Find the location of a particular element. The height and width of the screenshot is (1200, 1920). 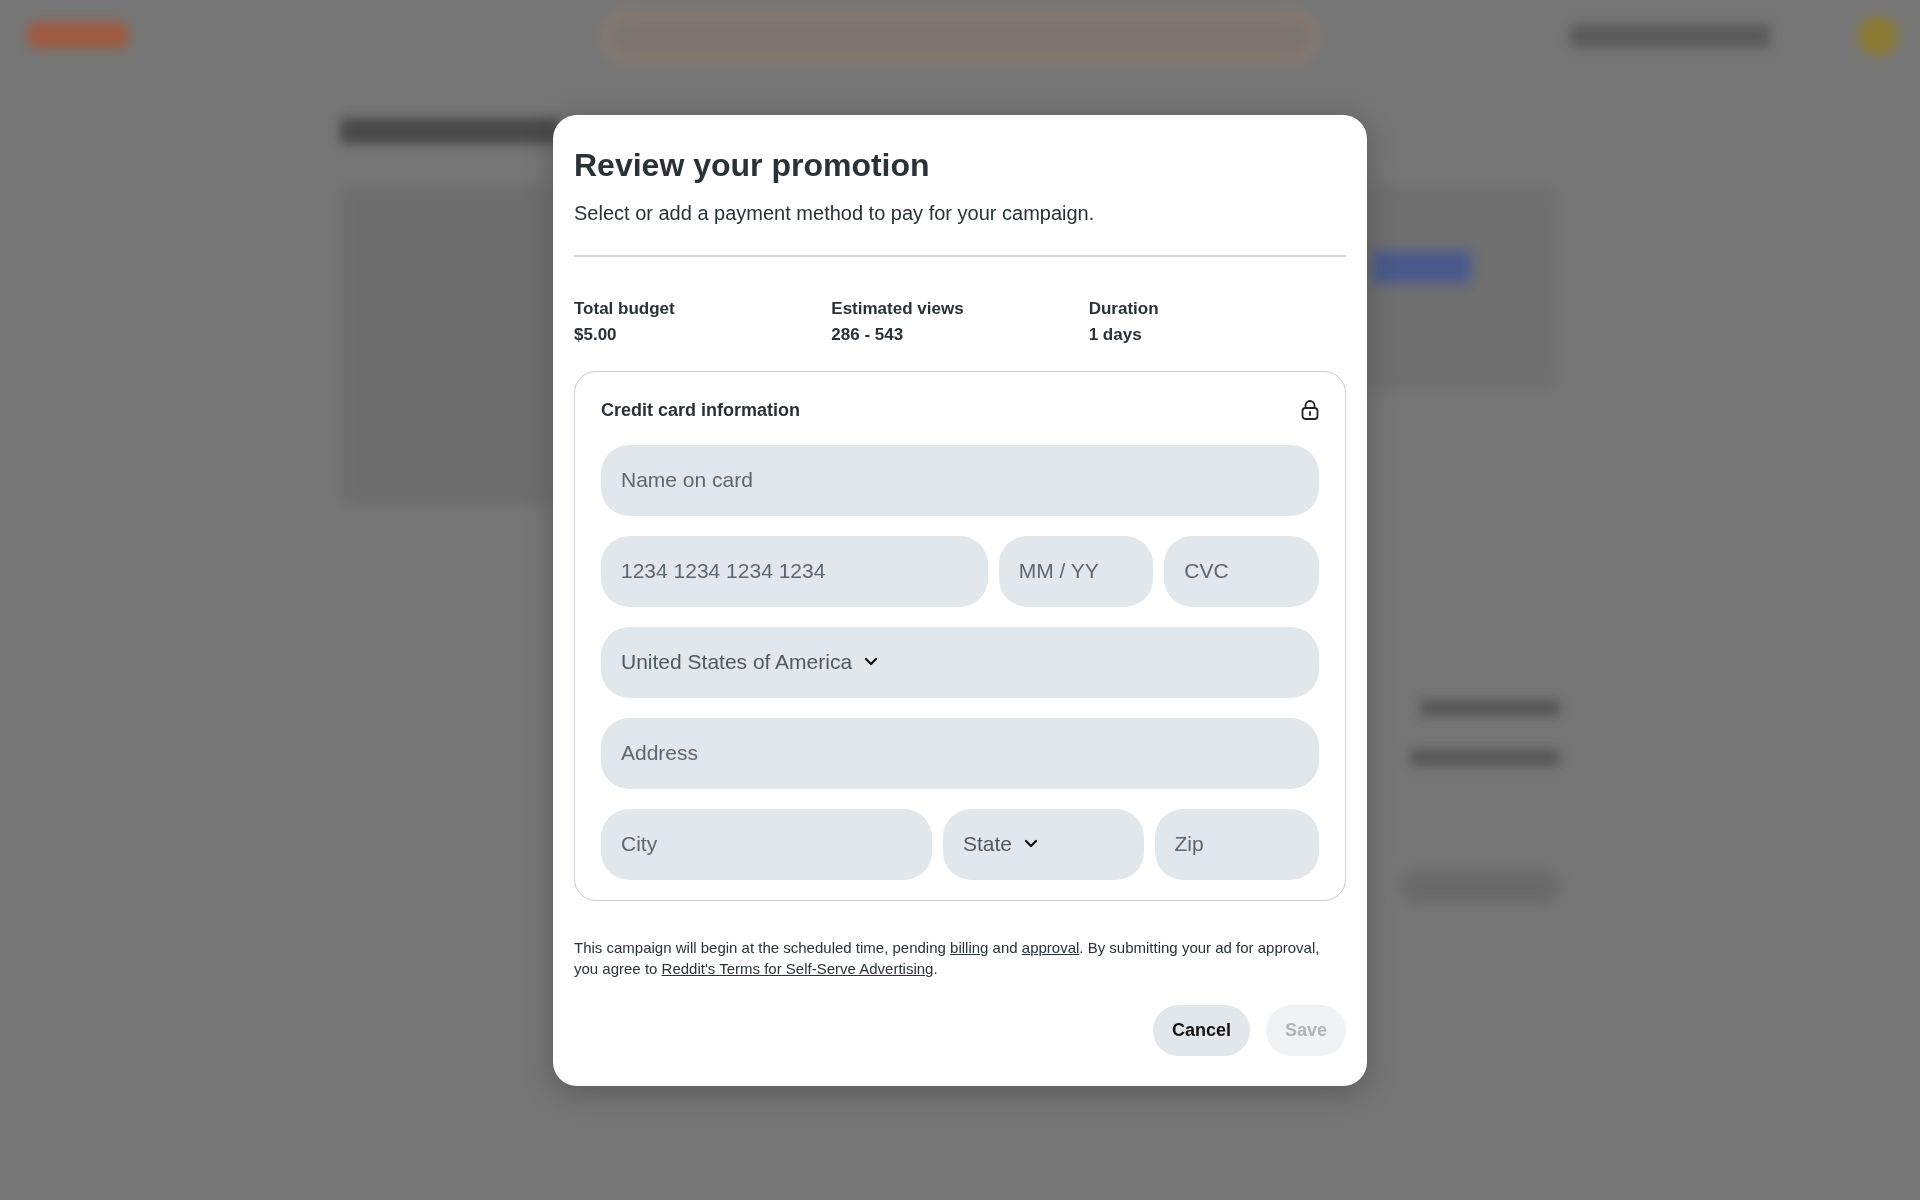

summary-value: $5.00 is located at coordinates (596, 334).